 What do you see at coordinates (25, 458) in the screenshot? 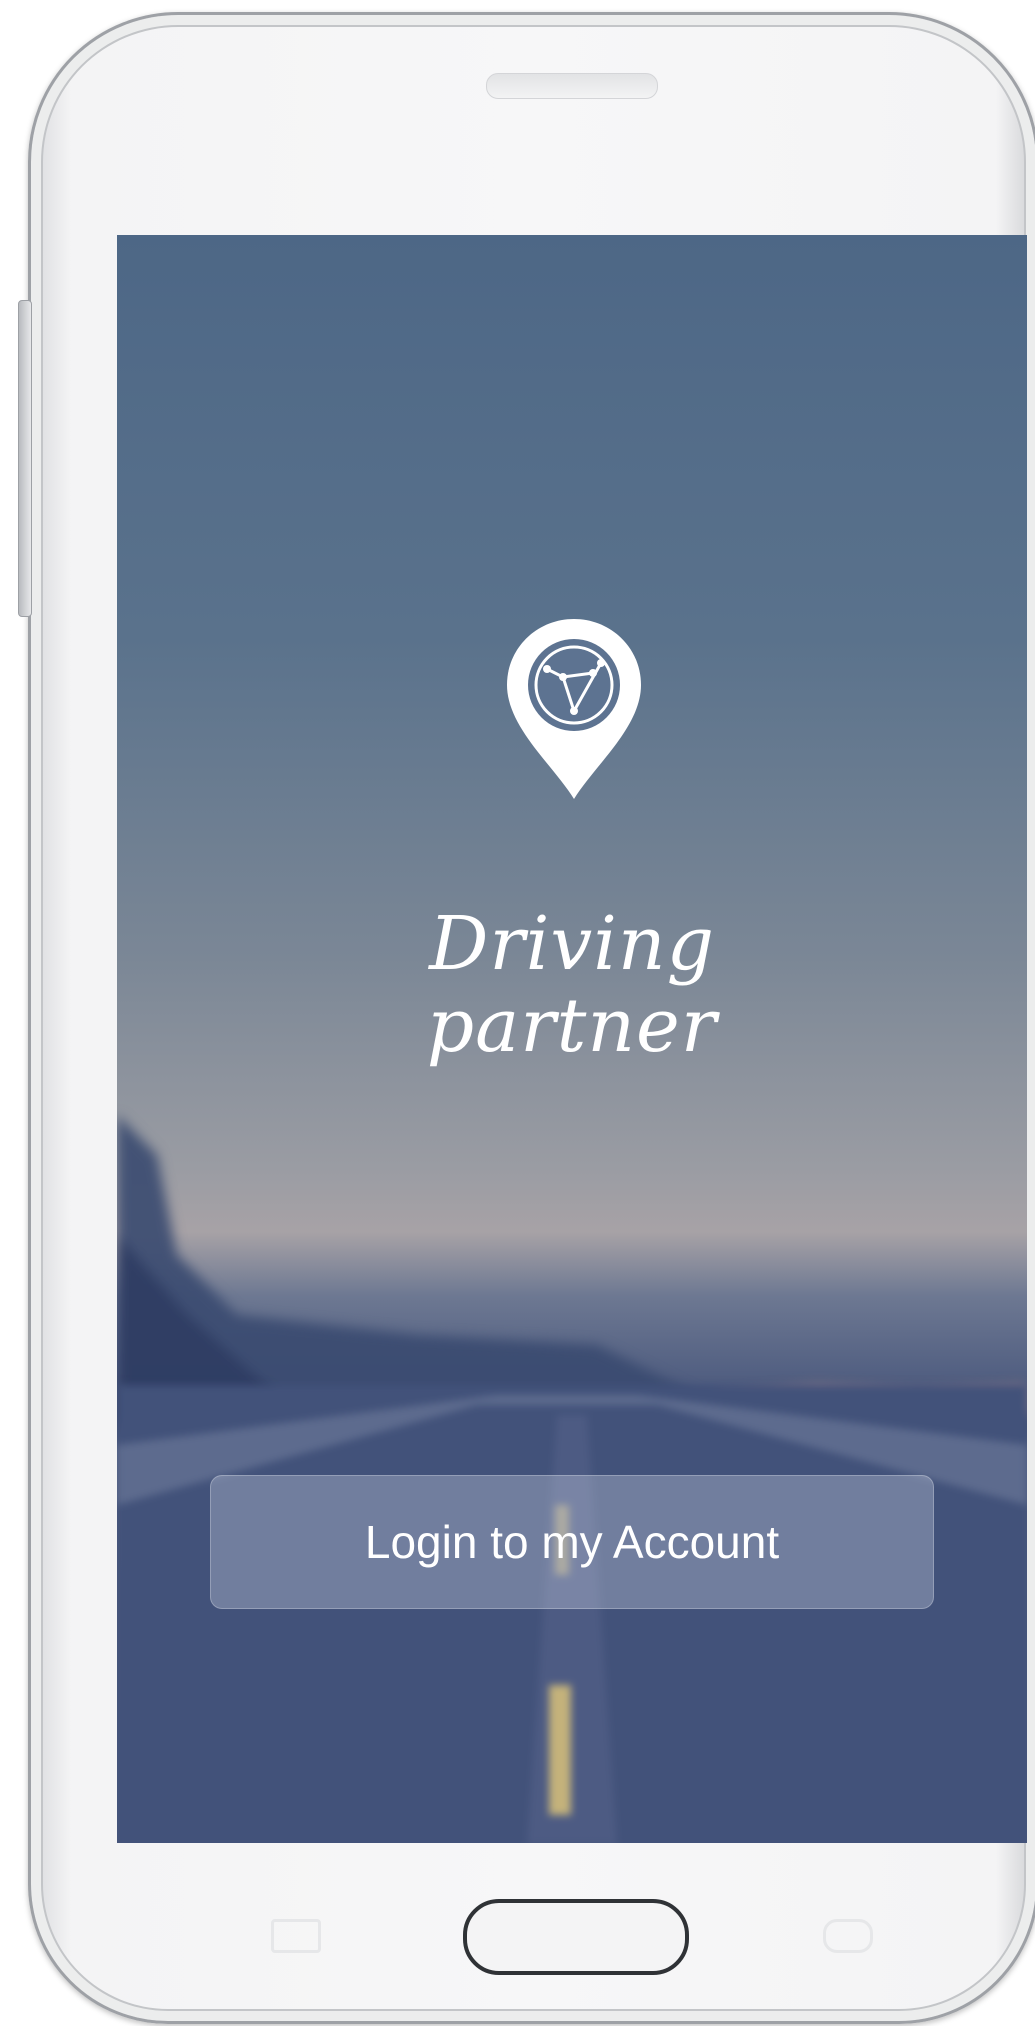
I see `volume-side-button` at bounding box center [25, 458].